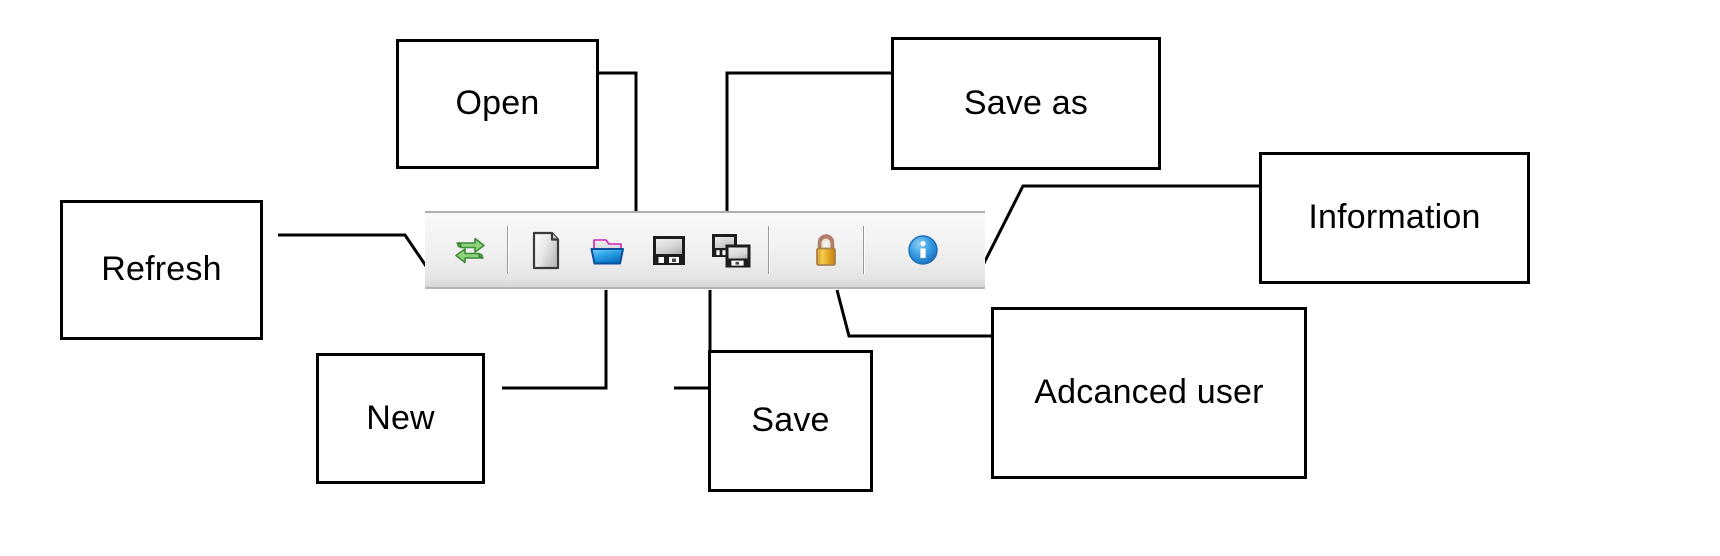 The width and height of the screenshot is (1720, 556). I want to click on leader-line-open, so click(631, 145).